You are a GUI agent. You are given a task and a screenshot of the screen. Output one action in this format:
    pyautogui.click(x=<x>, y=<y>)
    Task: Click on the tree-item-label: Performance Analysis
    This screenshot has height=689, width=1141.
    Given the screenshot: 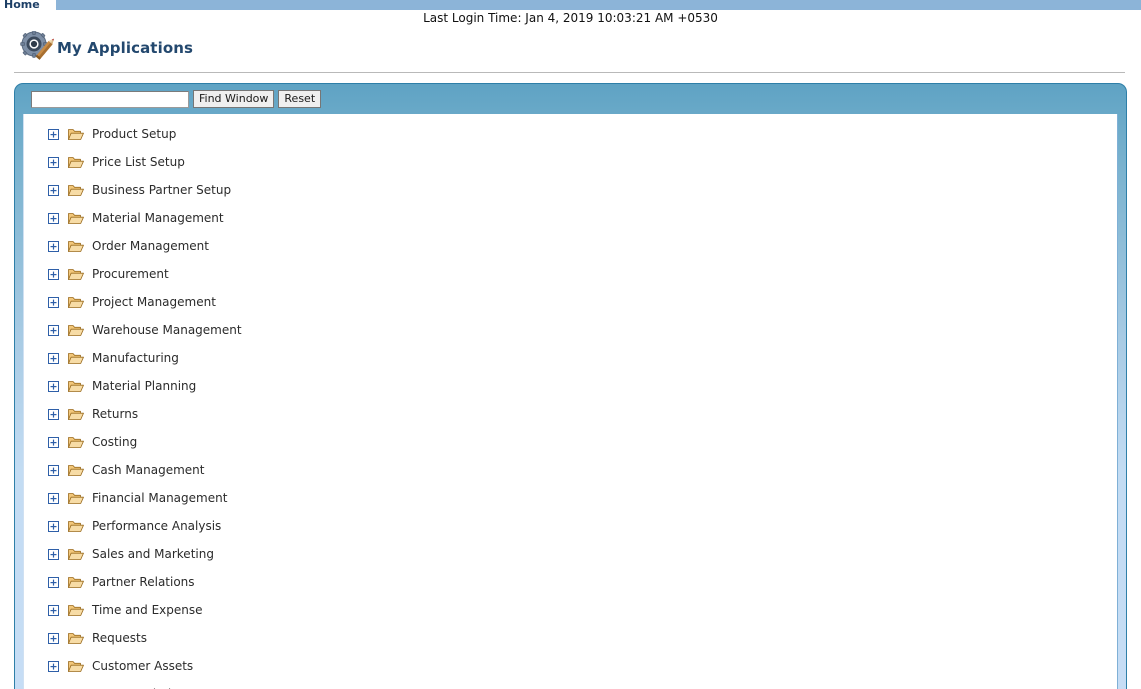 What is the action you would take?
    pyautogui.click(x=156, y=526)
    